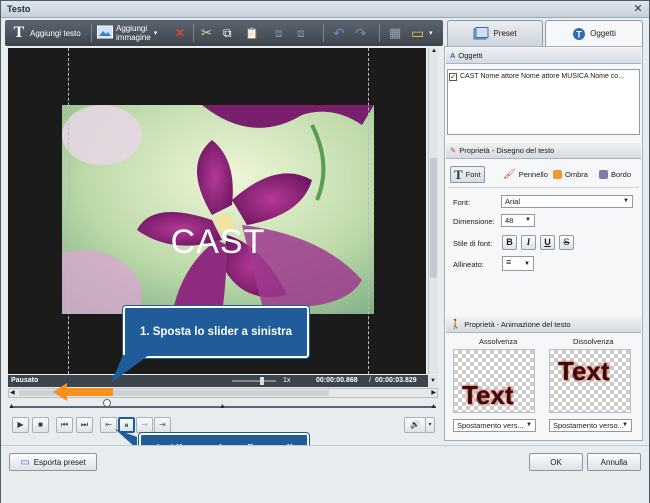 The image size is (650, 503). I want to click on current-time: 00:00:00.868, so click(337, 380).